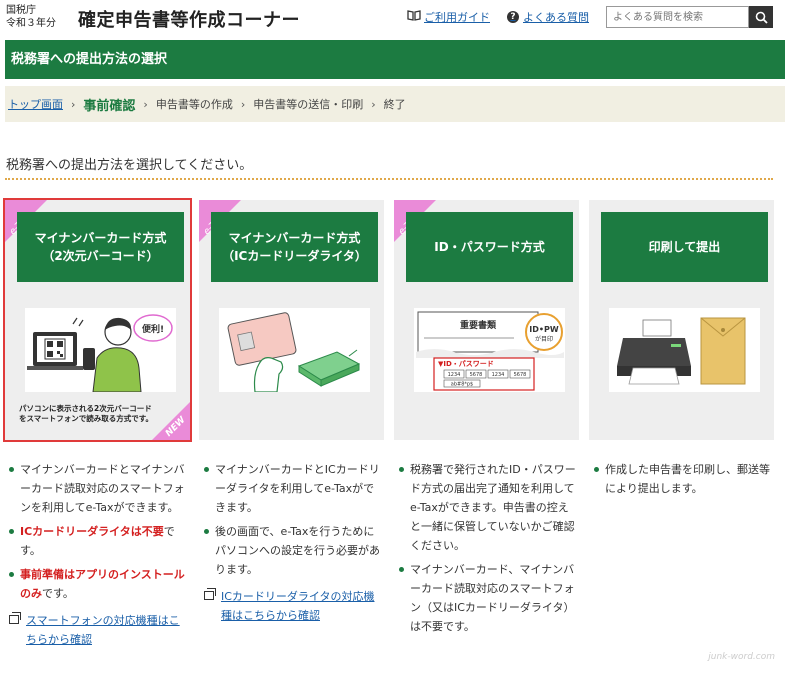 Image resolution: width=785 pixels, height=684 pixels. Describe the element at coordinates (684, 350) in the screenshot. I see `printer-illustration` at that location.